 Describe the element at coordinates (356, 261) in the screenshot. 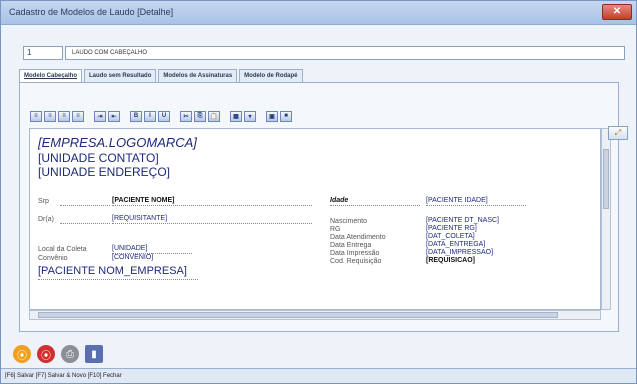

I see `requisicao-label: Cod. Requisição` at that location.